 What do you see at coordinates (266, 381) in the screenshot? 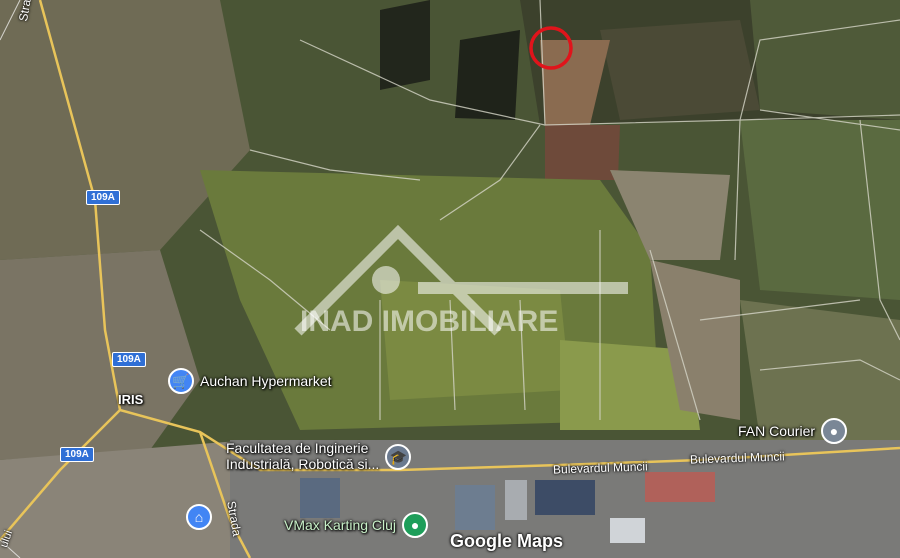
I see `poi-auchan-label: Auchan Hypermarket` at bounding box center [266, 381].